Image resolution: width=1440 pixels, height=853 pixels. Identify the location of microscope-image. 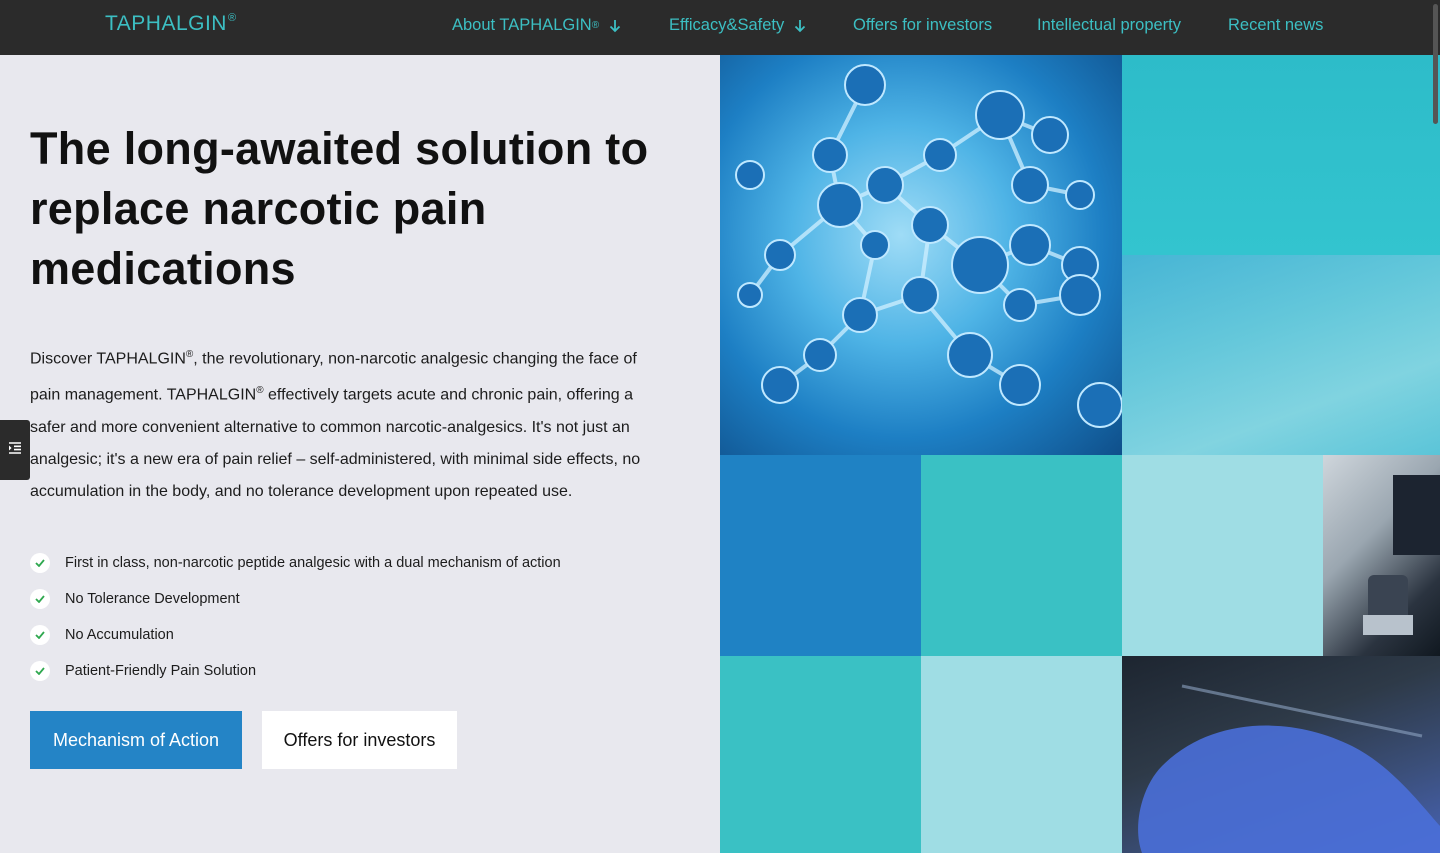
(1381, 555).